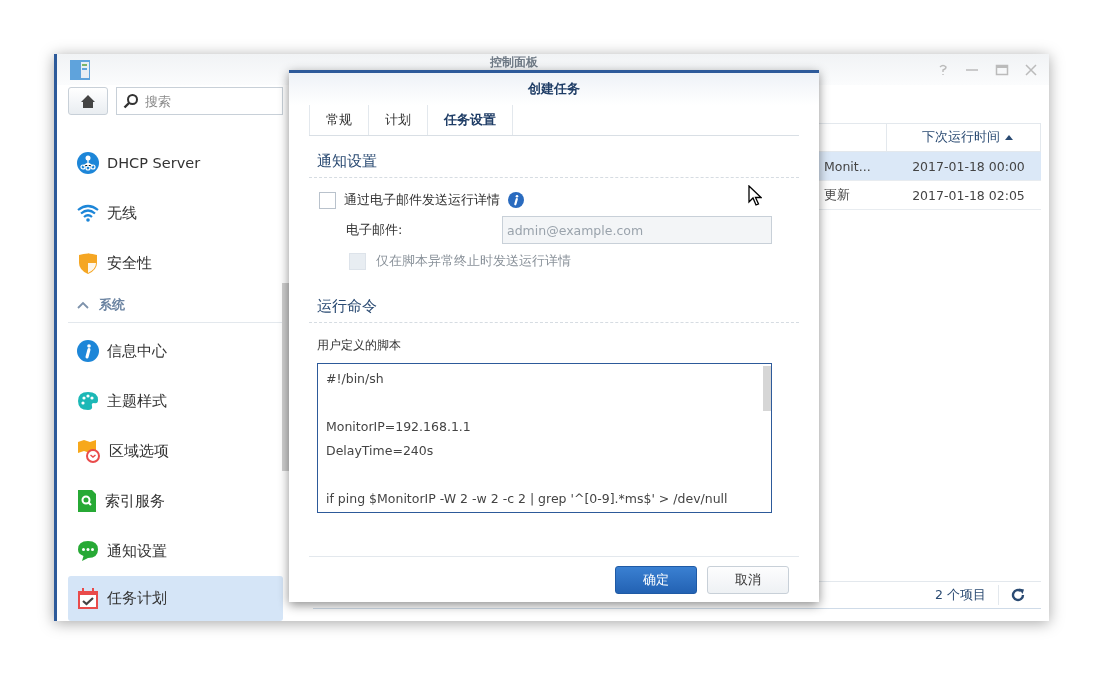 The height and width of the screenshot is (674, 1101). I want to click on sidebar-item: 区域选项, so click(175, 451).